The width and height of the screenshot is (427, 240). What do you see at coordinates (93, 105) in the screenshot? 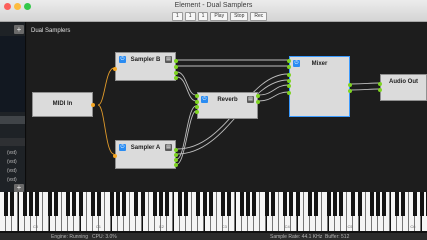
I see `midi-output-port` at bounding box center [93, 105].